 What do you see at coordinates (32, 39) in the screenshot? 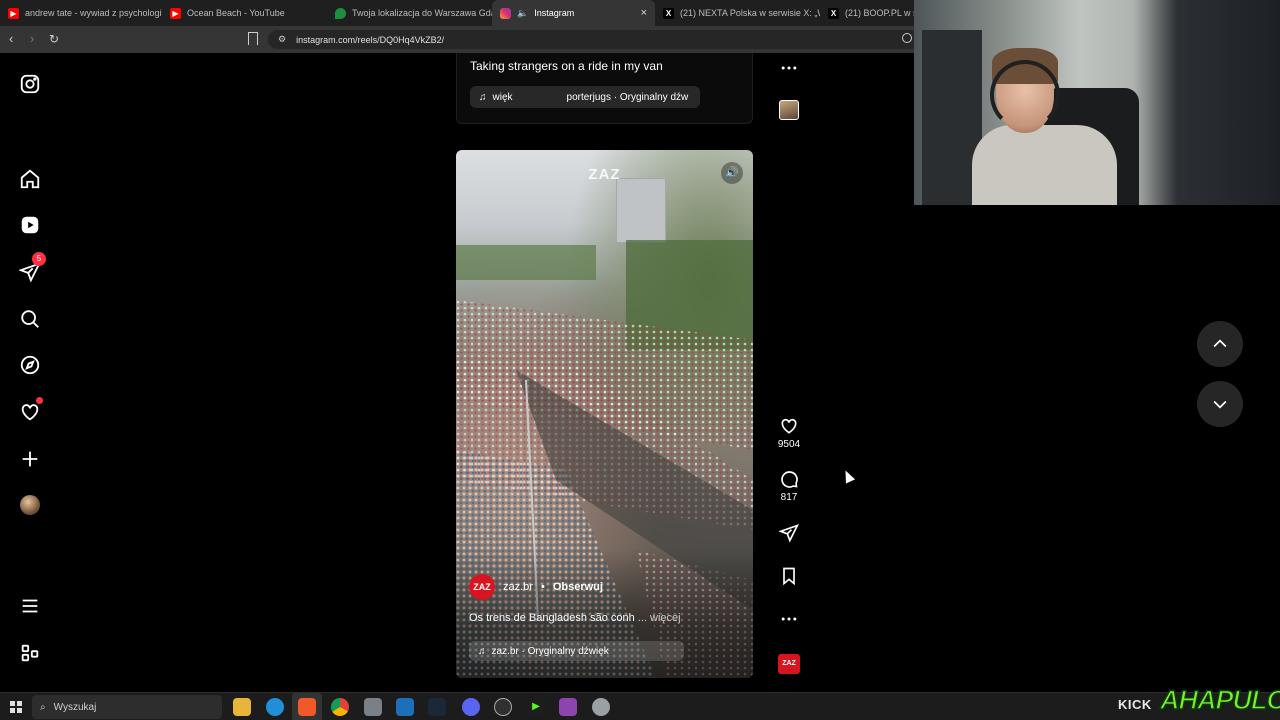
I see `forward-icon: ›` at bounding box center [32, 39].